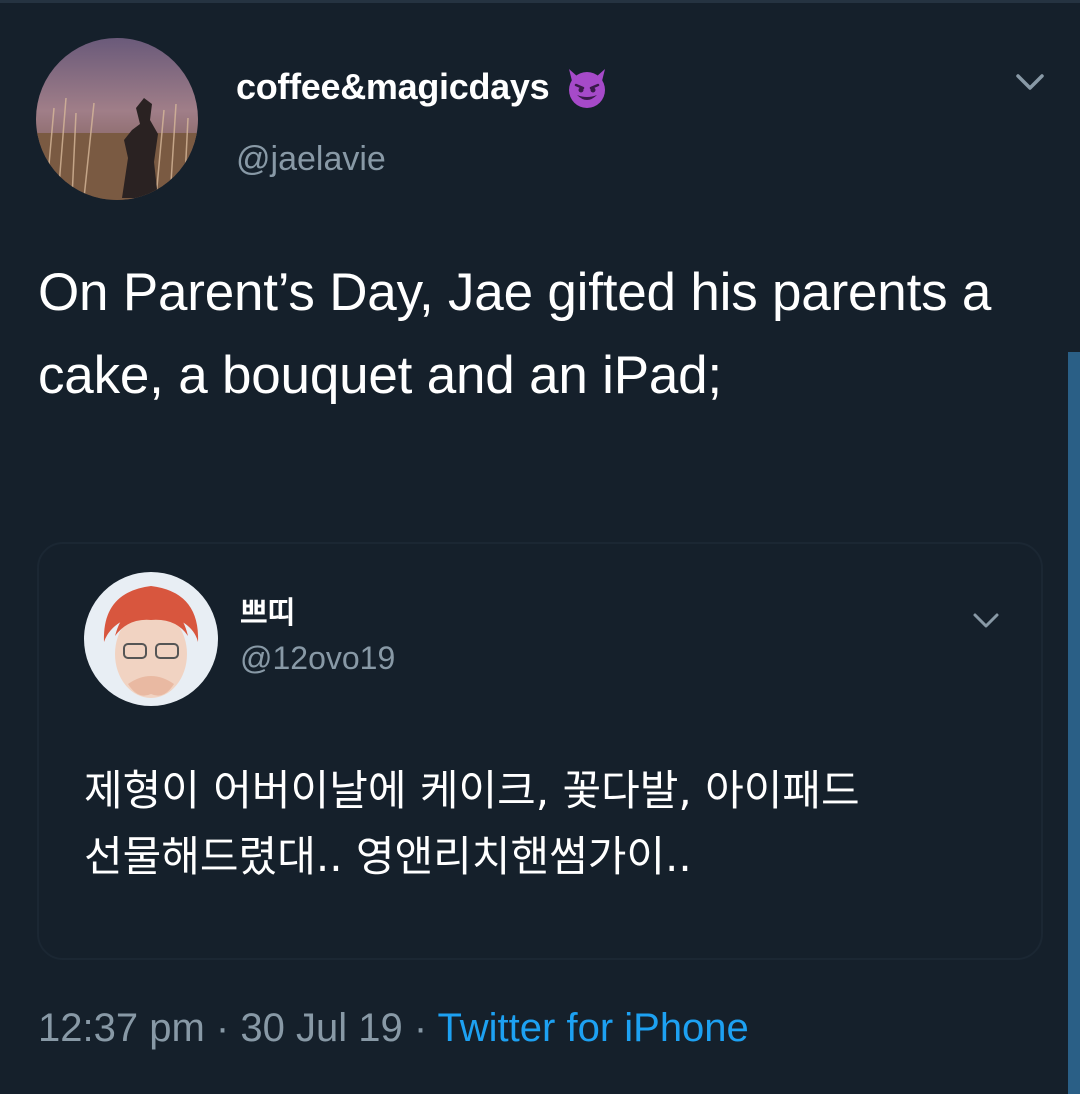 The width and height of the screenshot is (1080, 1094). What do you see at coordinates (151, 639) in the screenshot?
I see `quoted-author-avatar` at bounding box center [151, 639].